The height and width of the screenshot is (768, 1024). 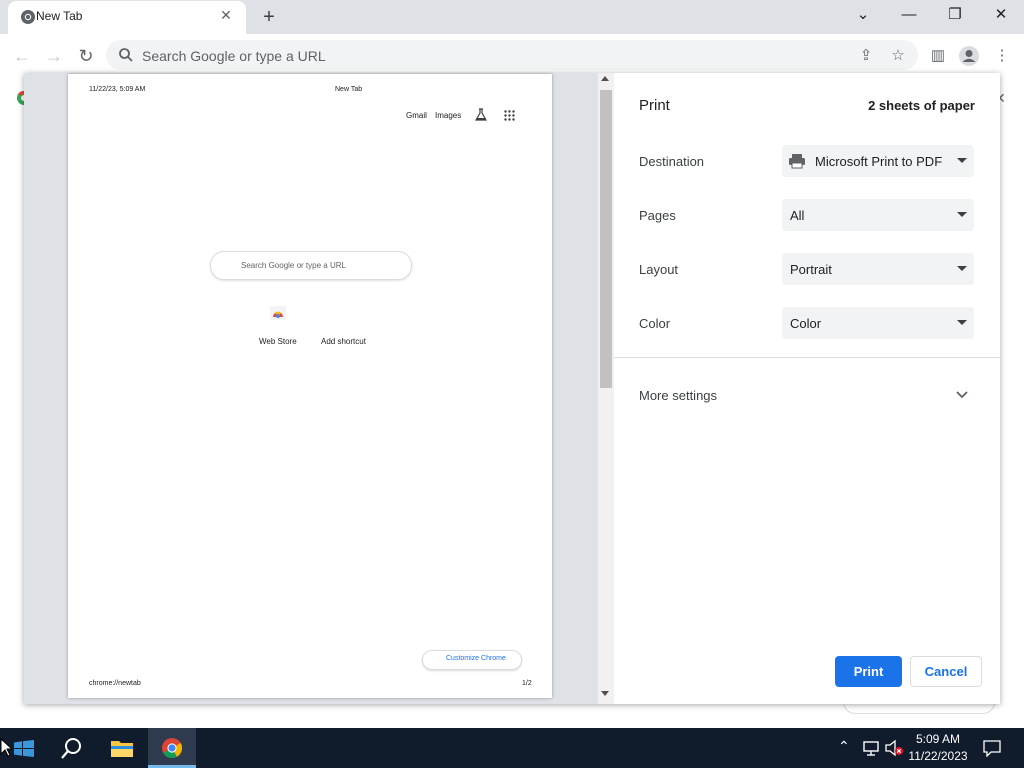 What do you see at coordinates (938, 756) in the screenshot?
I see `taskbar-clock-date: 11/22/2023` at bounding box center [938, 756].